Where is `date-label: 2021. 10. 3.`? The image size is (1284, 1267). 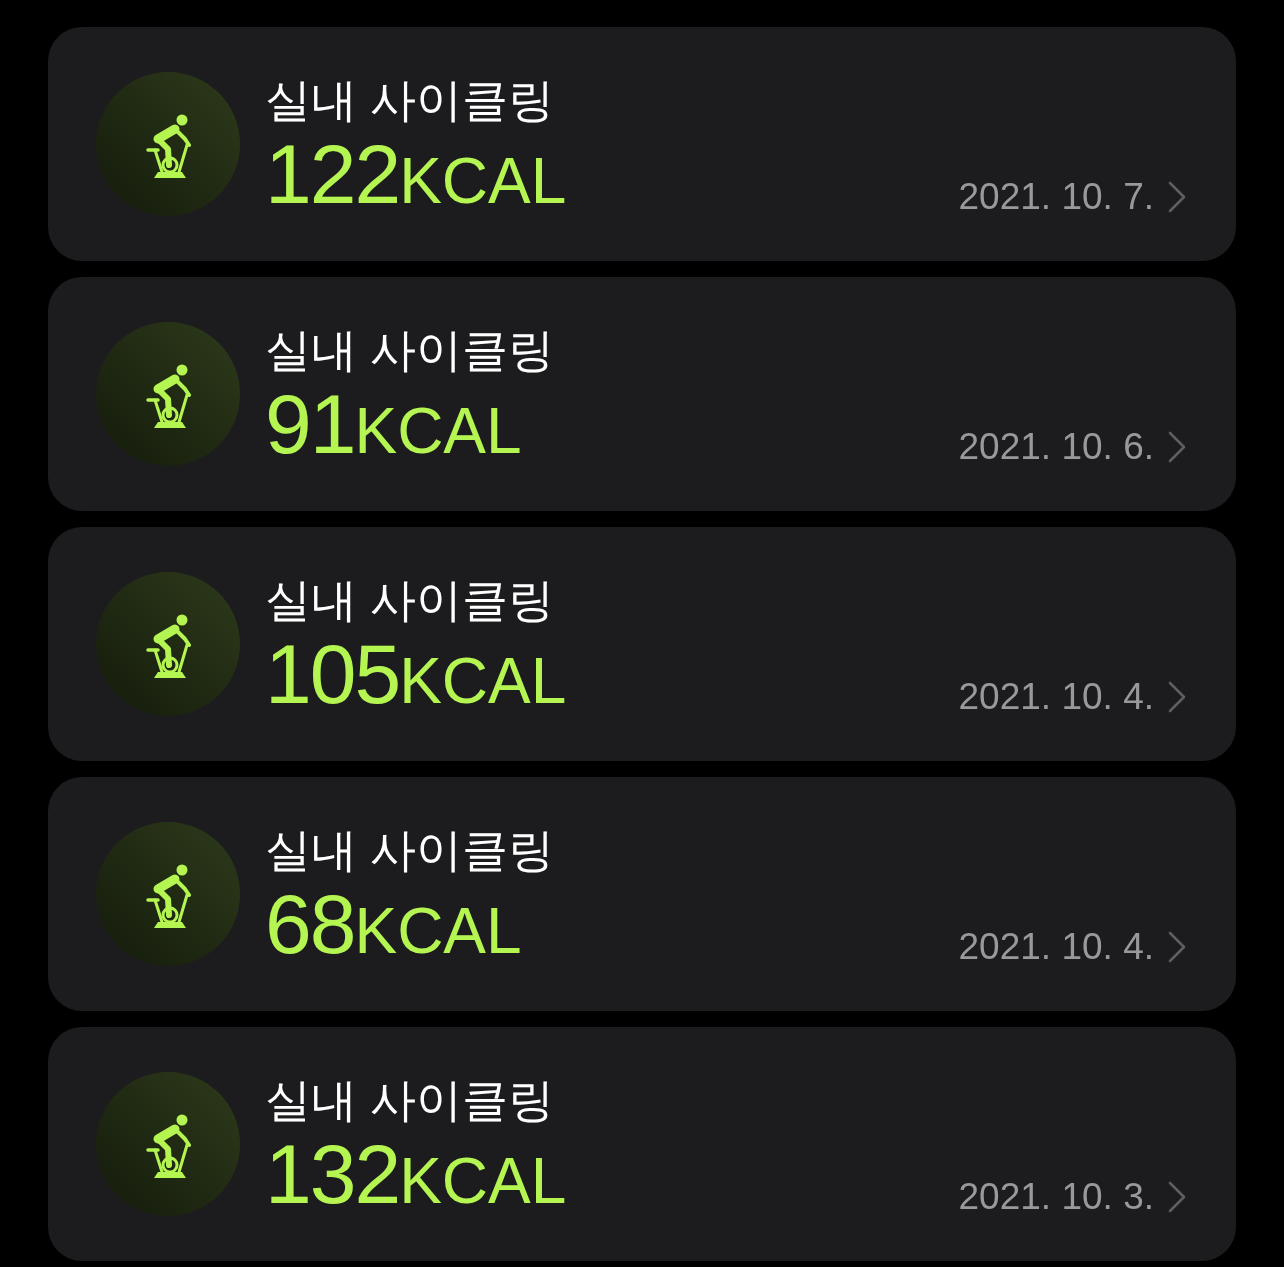
date-label: 2021. 10. 3. is located at coordinates (1056, 1196).